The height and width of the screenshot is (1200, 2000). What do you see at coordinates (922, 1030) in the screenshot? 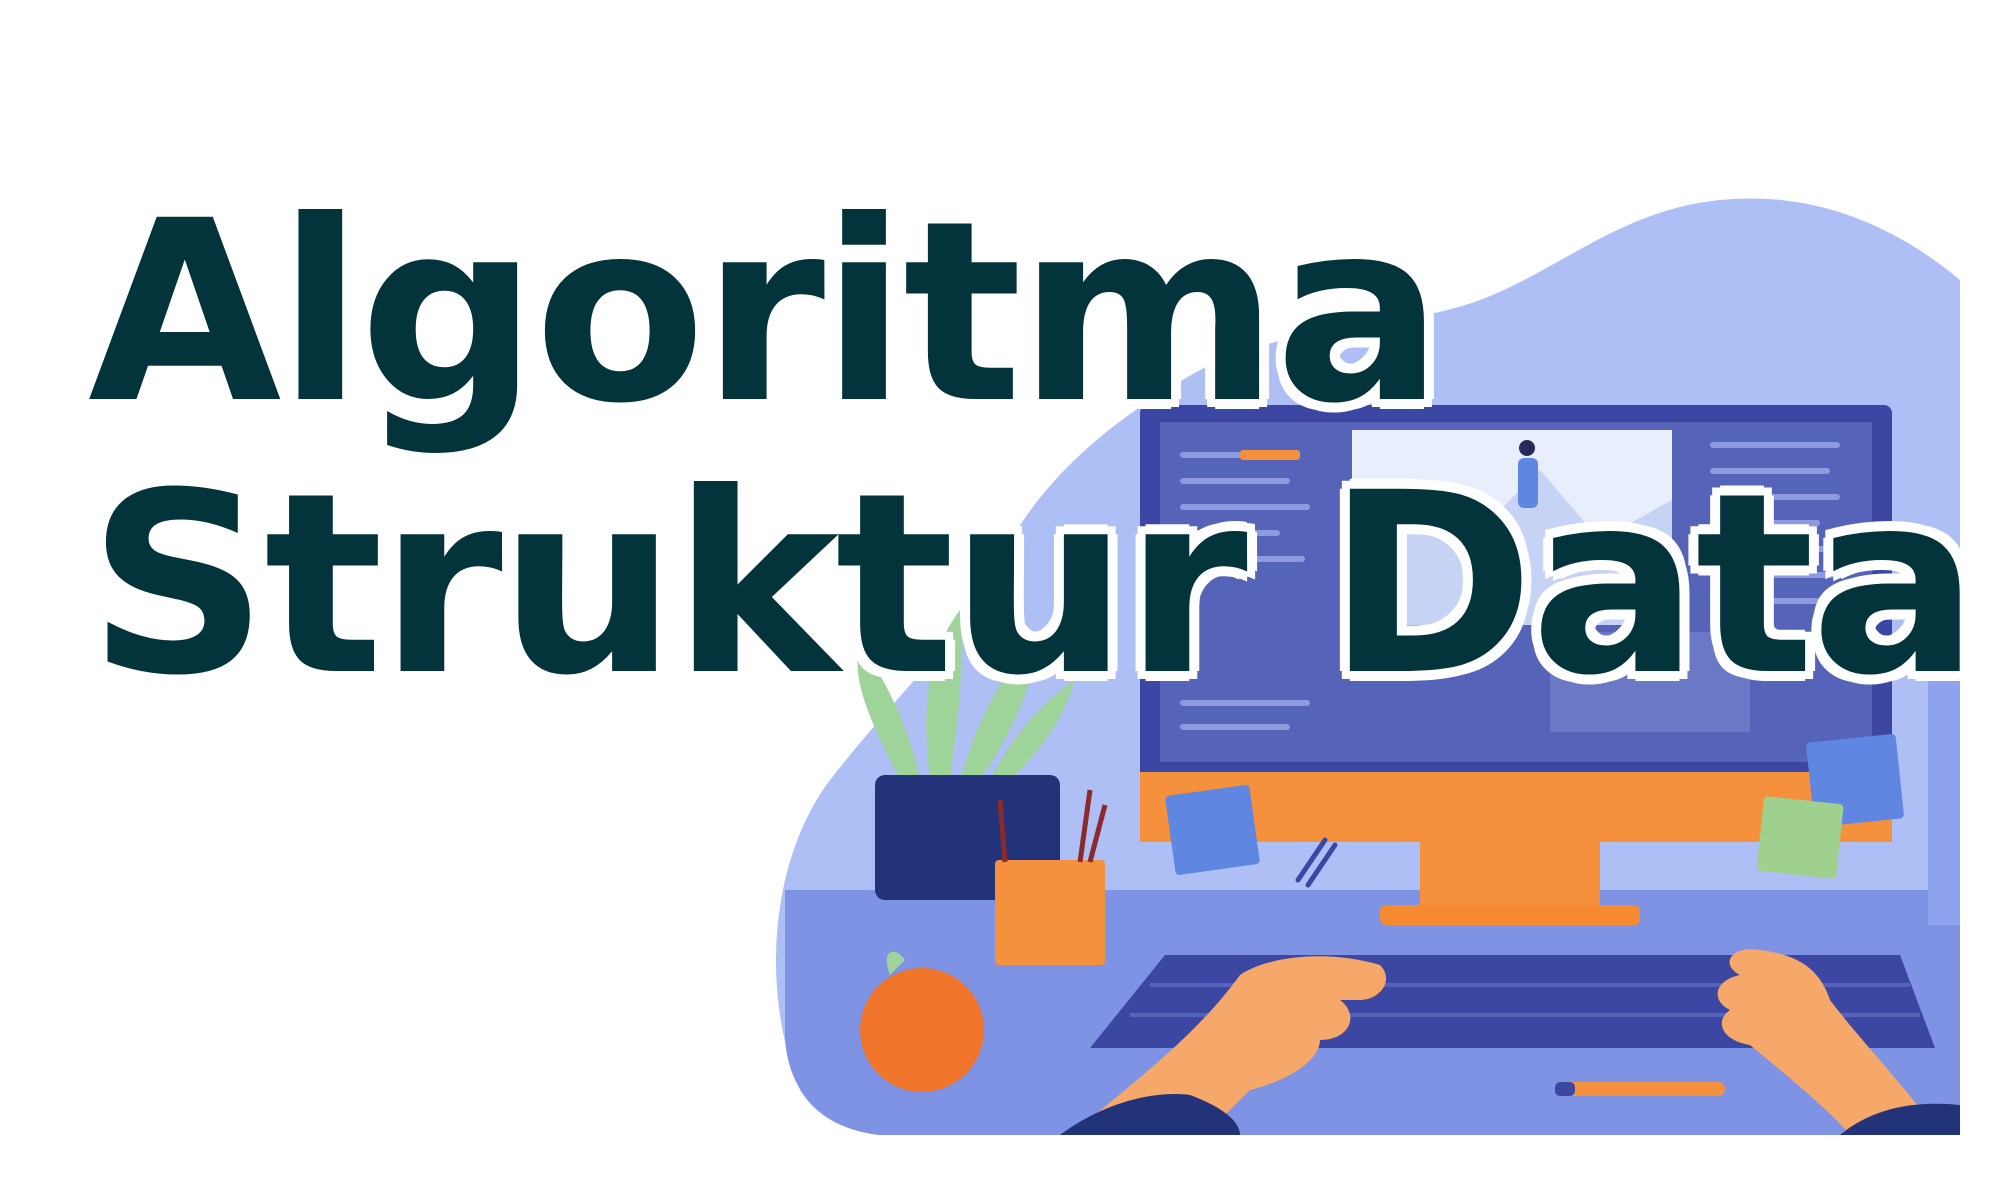
I see `orange-fruit` at bounding box center [922, 1030].